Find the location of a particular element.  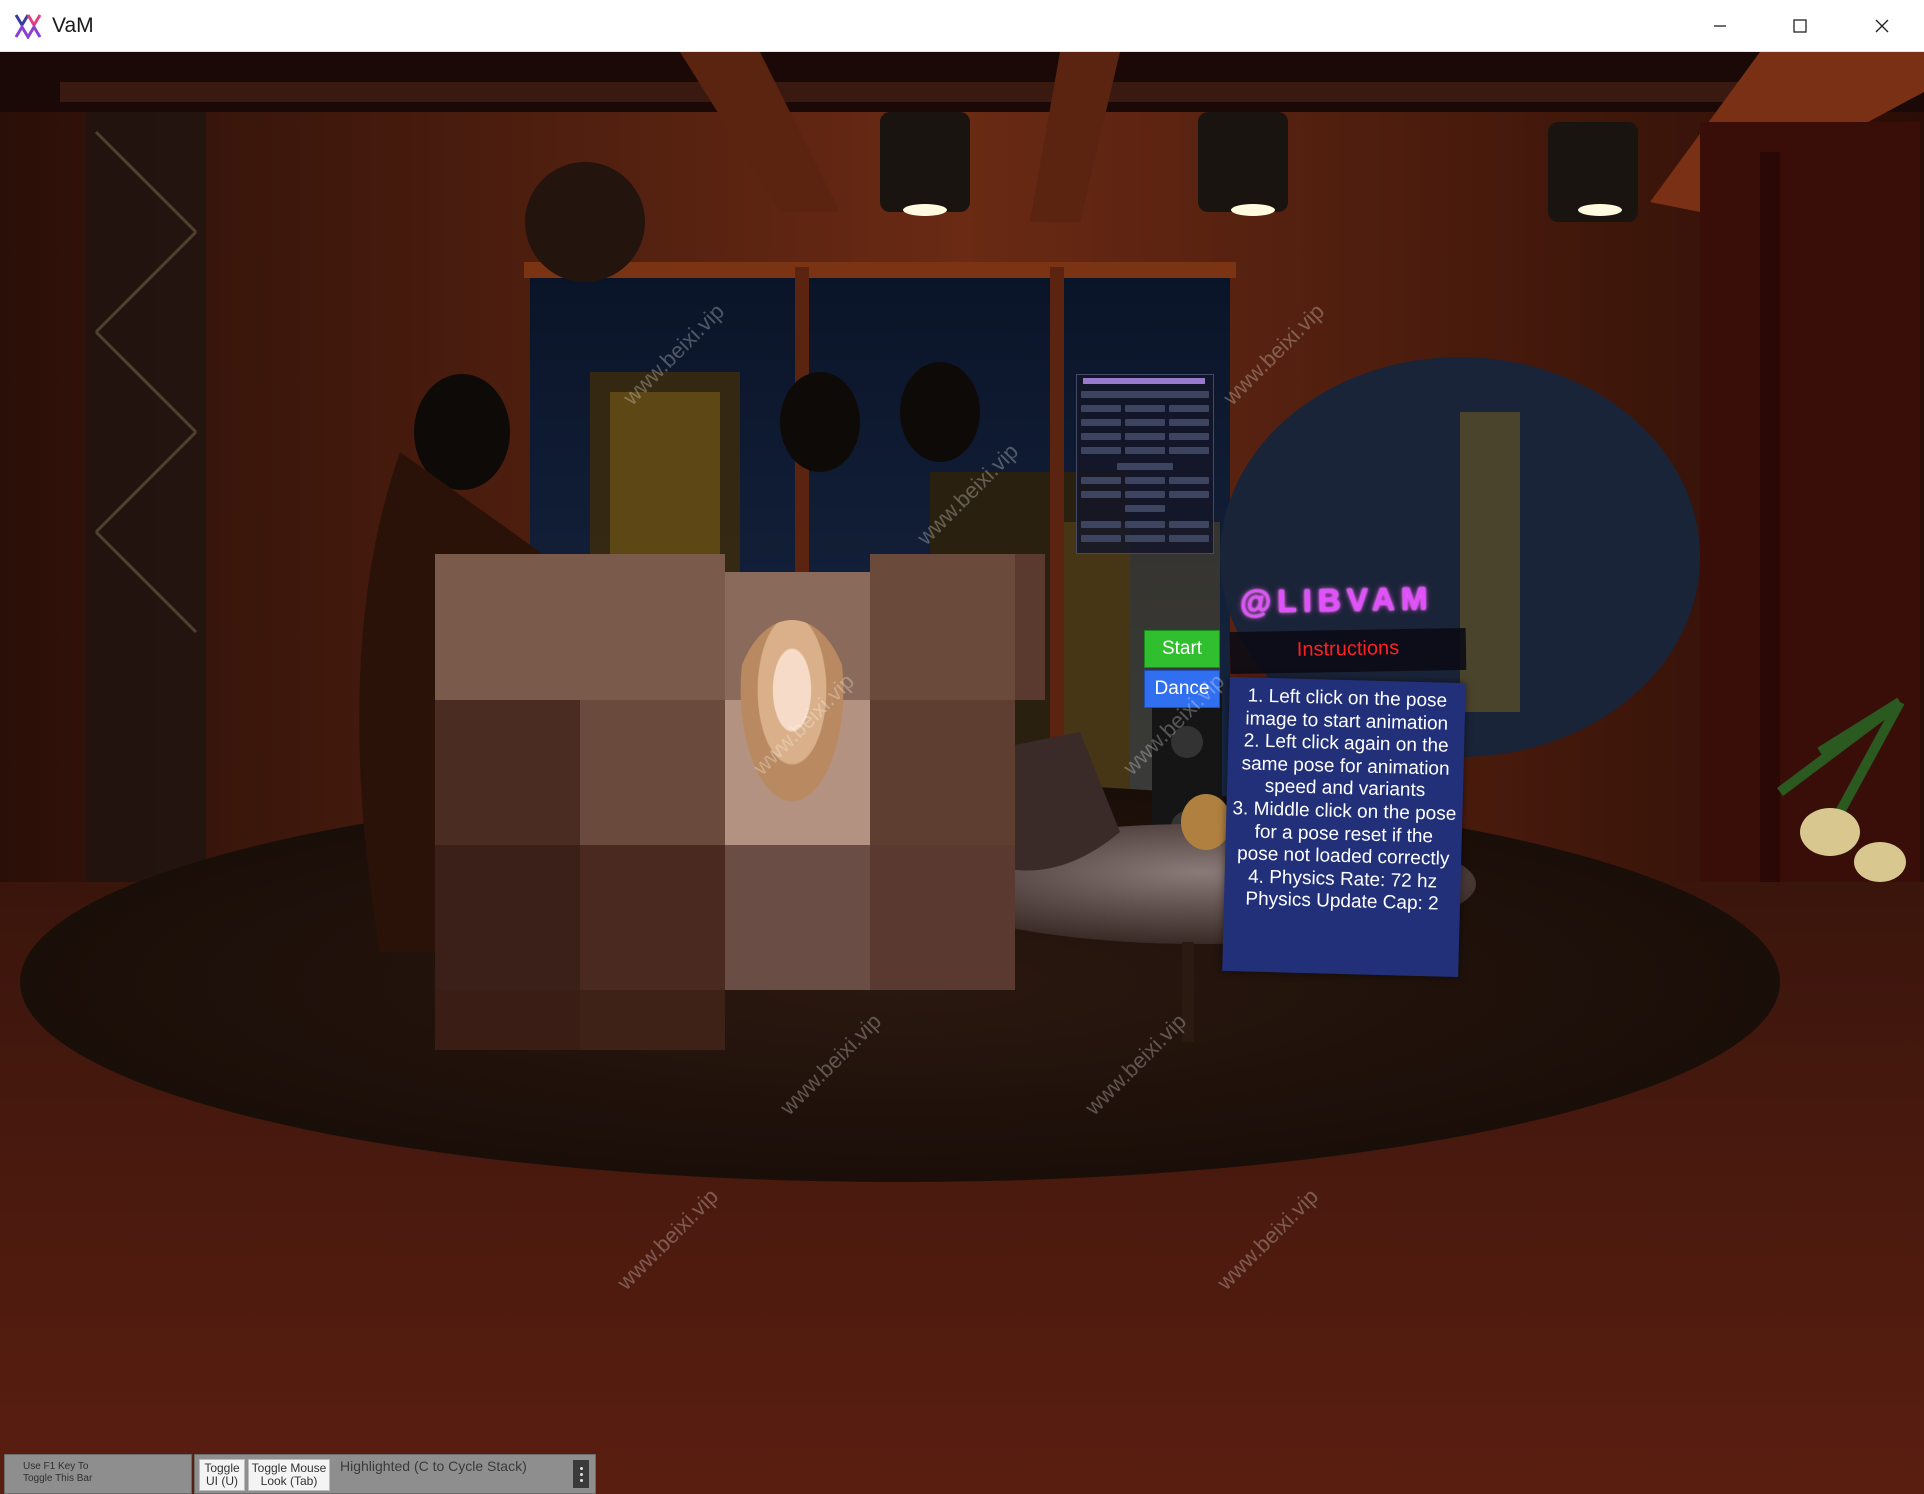

maximize-icon is located at coordinates (1800, 25).